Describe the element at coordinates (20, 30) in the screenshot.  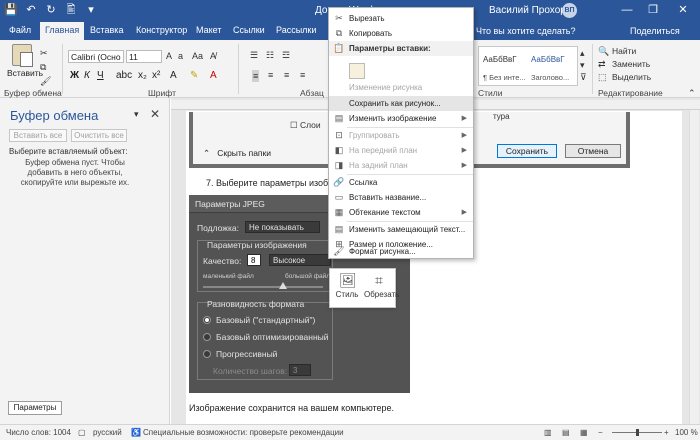
I see `tab-file: Файл` at that location.